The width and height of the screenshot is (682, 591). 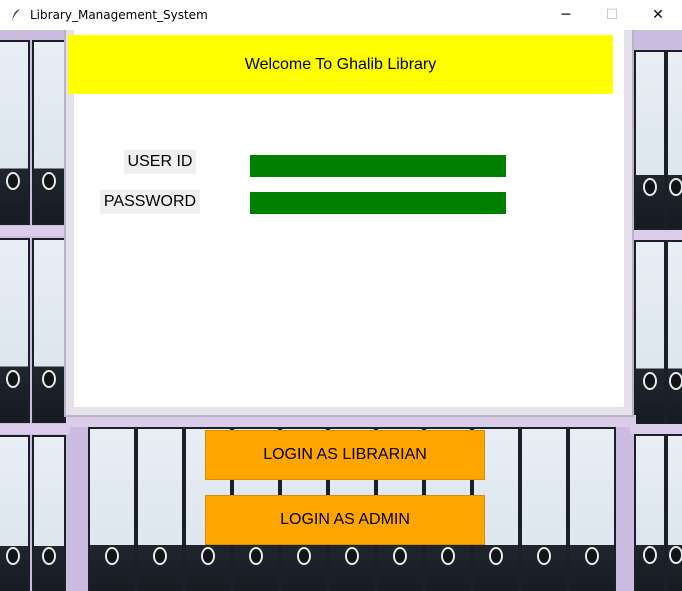 I want to click on maximize-button: ☐, so click(x=612, y=15).